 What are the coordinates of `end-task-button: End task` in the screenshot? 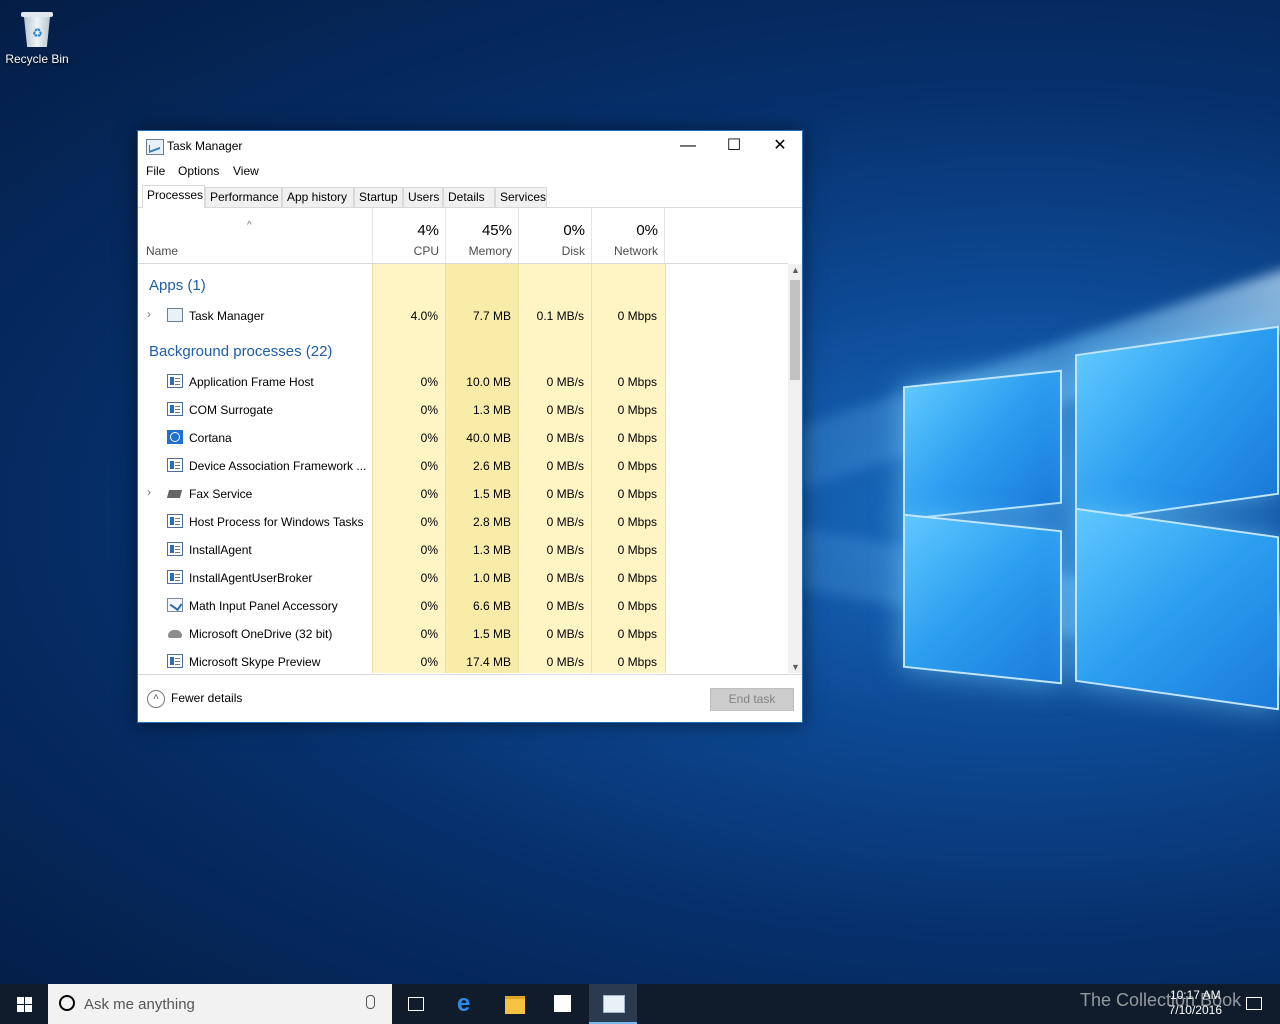 It's located at (752, 699).